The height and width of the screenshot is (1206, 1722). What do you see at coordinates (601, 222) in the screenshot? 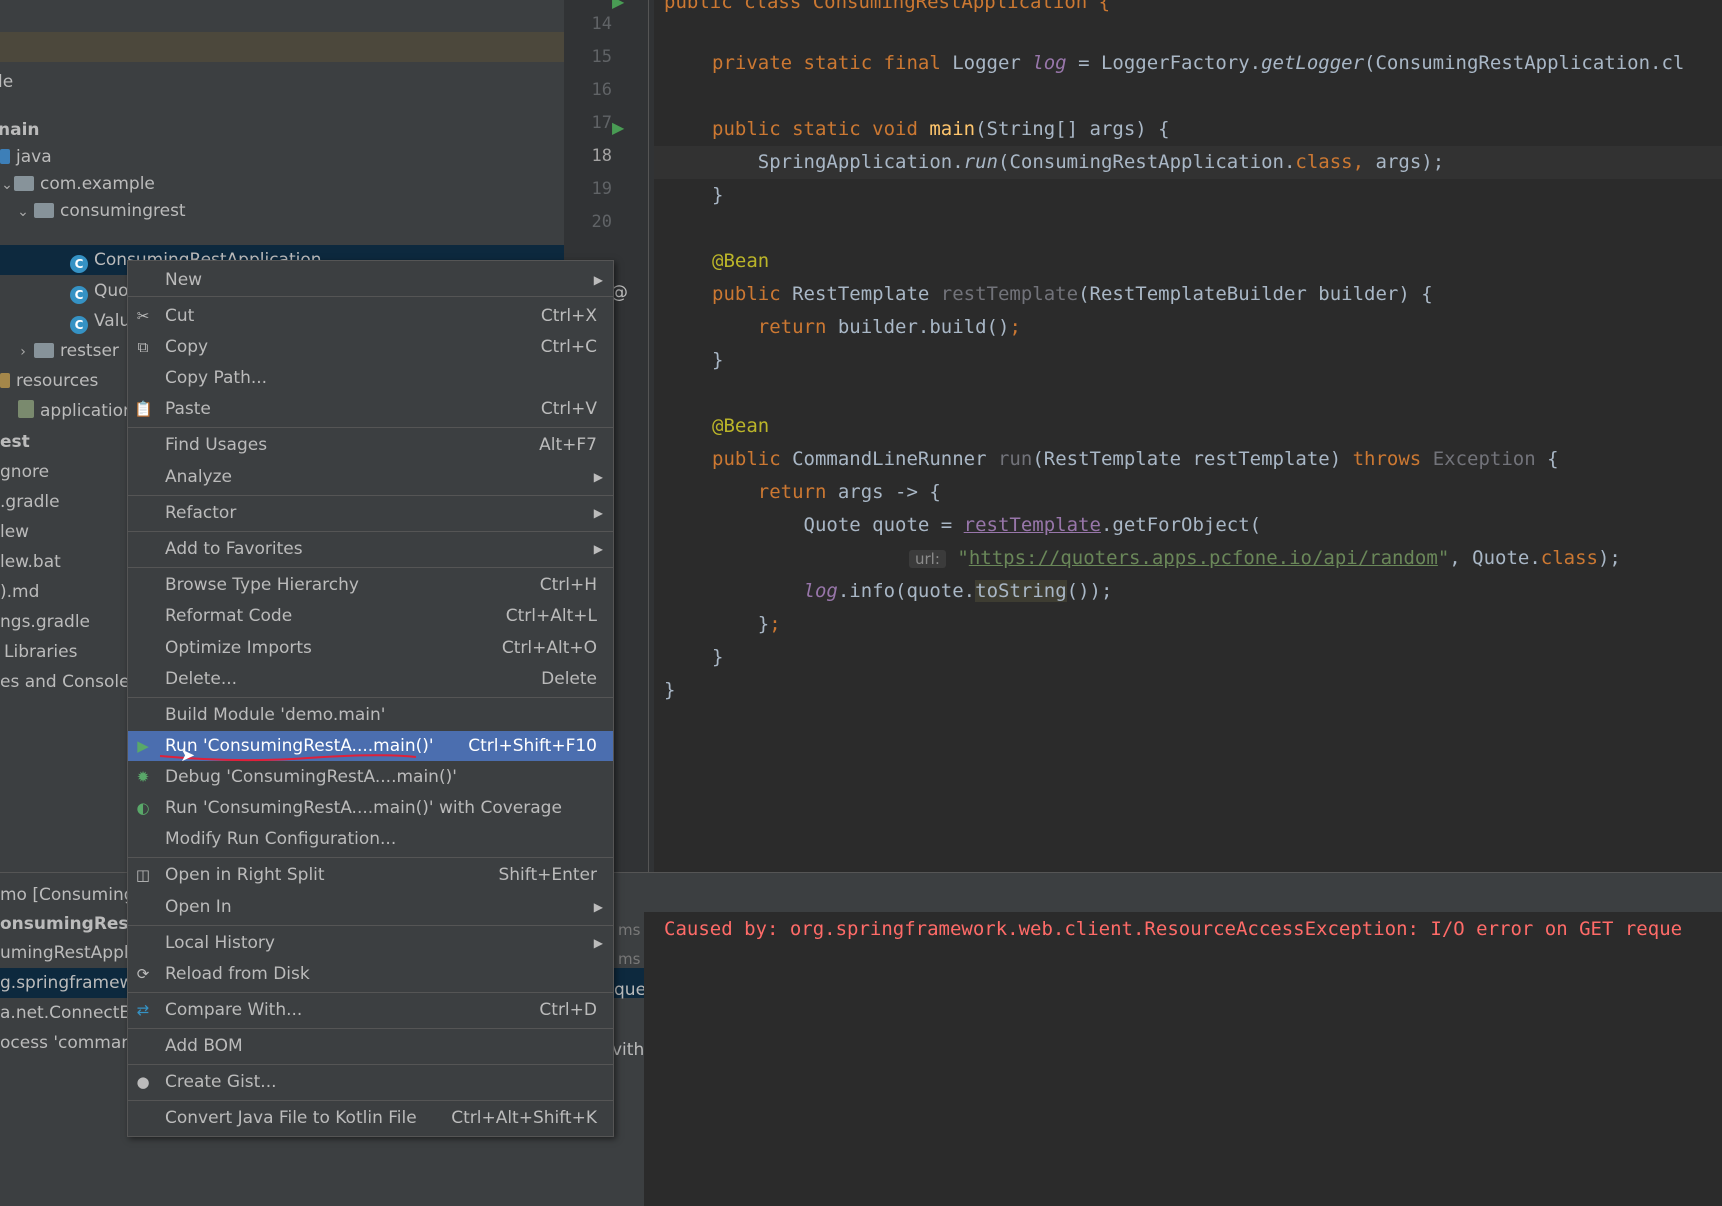
I see `line-number: 20` at bounding box center [601, 222].